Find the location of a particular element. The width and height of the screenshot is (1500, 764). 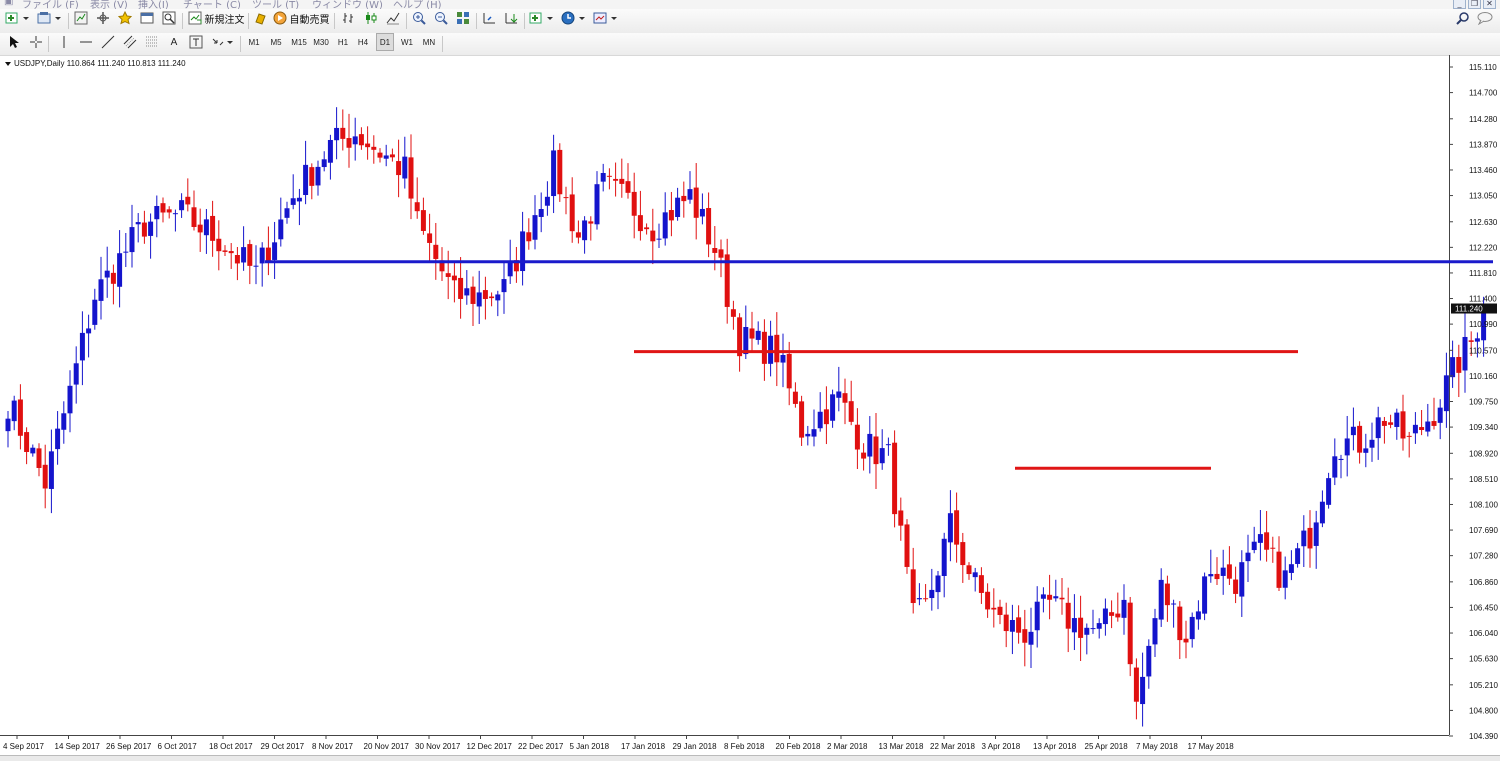

fibonacci-button is located at coordinates (152, 42).